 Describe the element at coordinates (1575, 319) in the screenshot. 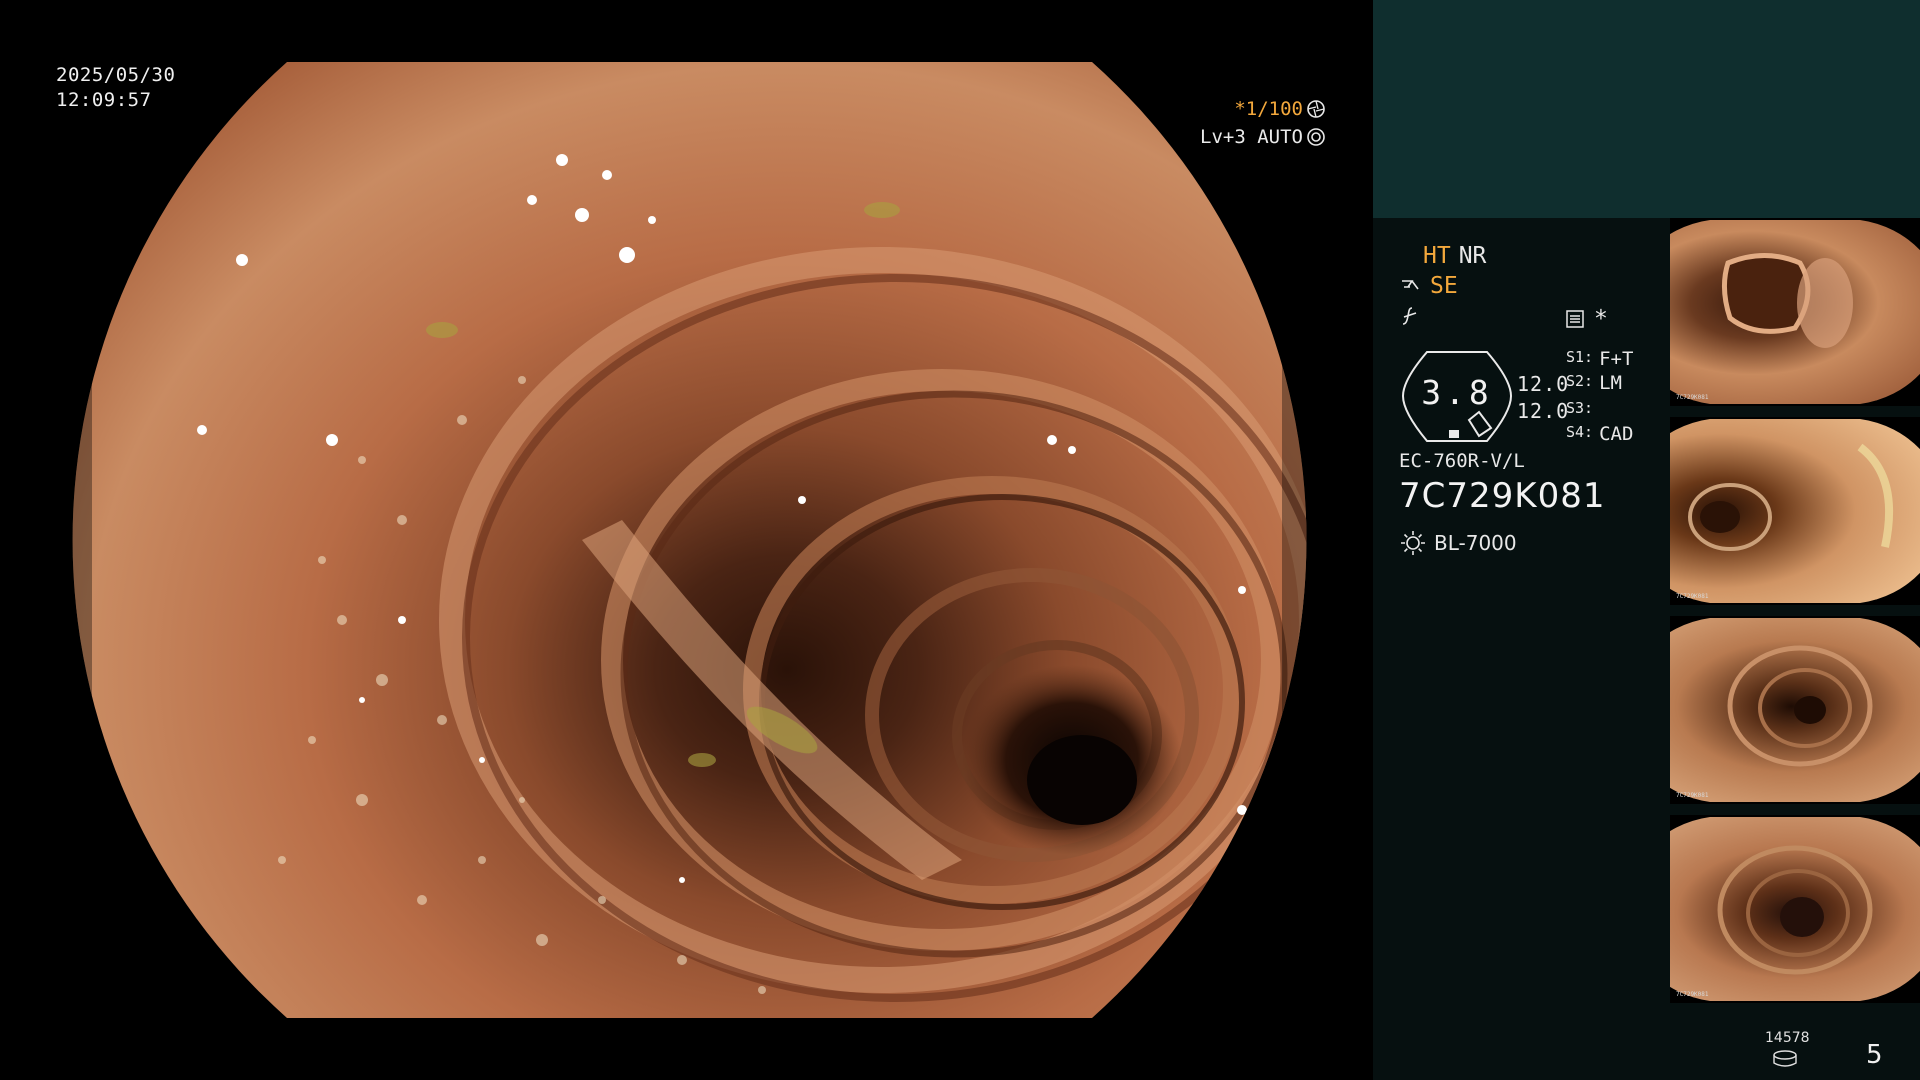

I see `record-icon` at that location.